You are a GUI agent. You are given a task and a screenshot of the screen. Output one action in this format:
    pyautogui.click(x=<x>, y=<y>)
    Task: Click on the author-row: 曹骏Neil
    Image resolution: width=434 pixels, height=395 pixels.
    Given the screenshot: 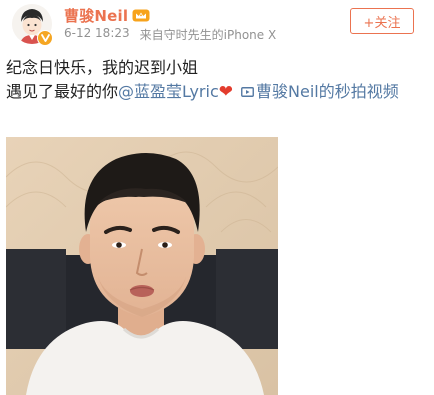 What is the action you would take?
    pyautogui.click(x=107, y=15)
    